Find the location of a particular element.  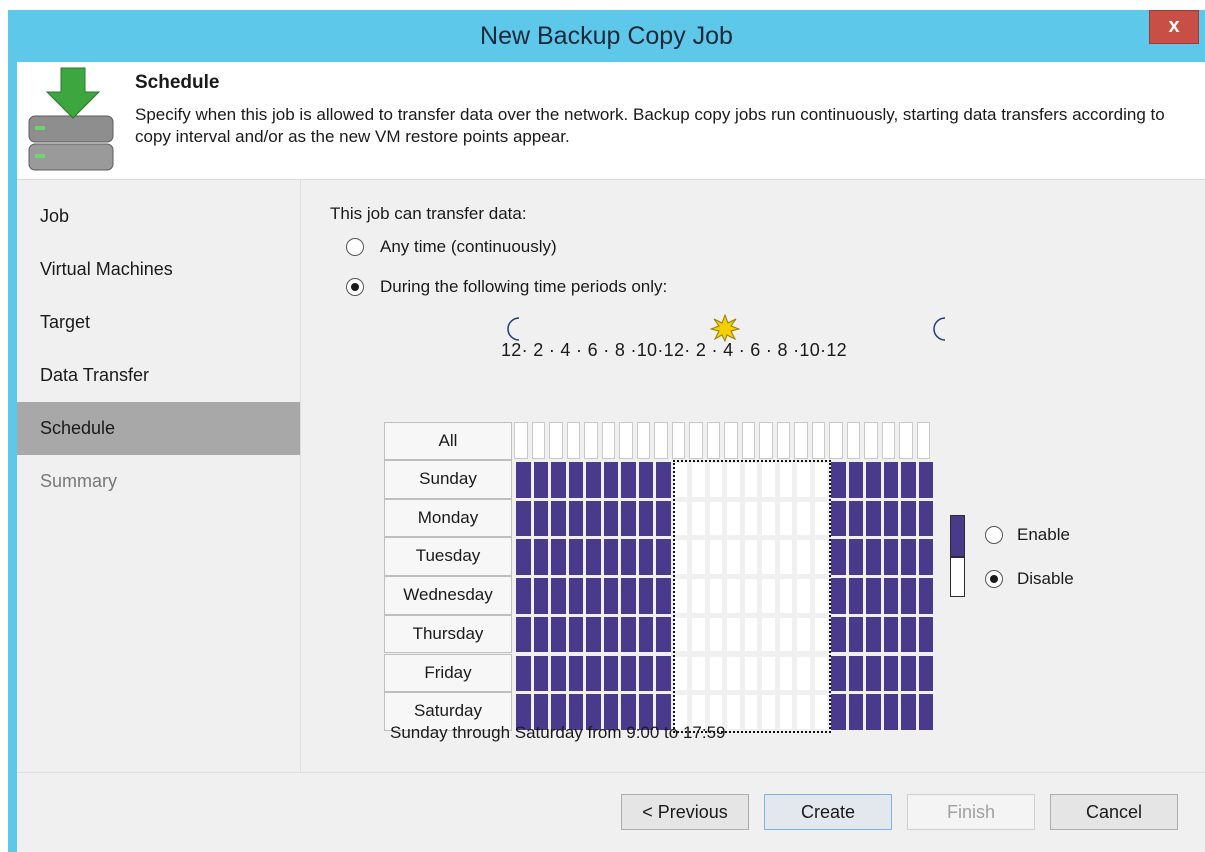

step-target: Target is located at coordinates (158, 322).